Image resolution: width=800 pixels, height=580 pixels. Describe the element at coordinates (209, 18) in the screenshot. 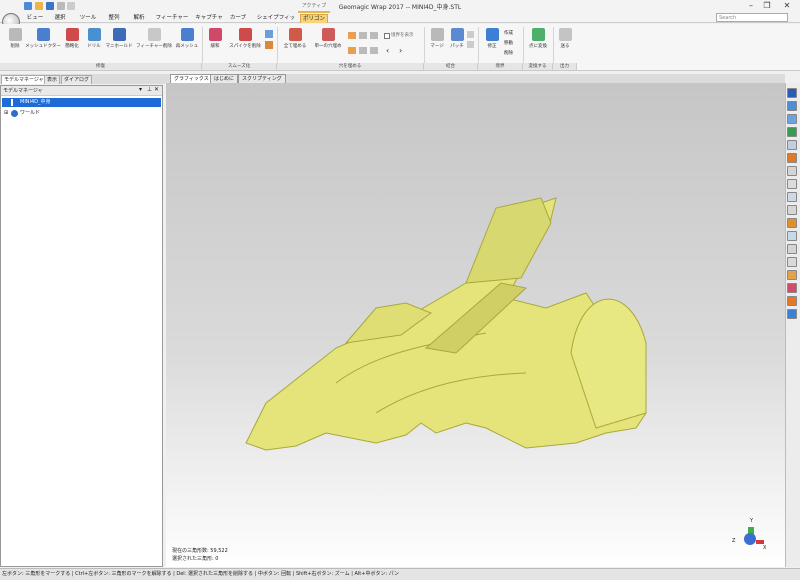

I see `tab-capture: キャプチャ` at that location.